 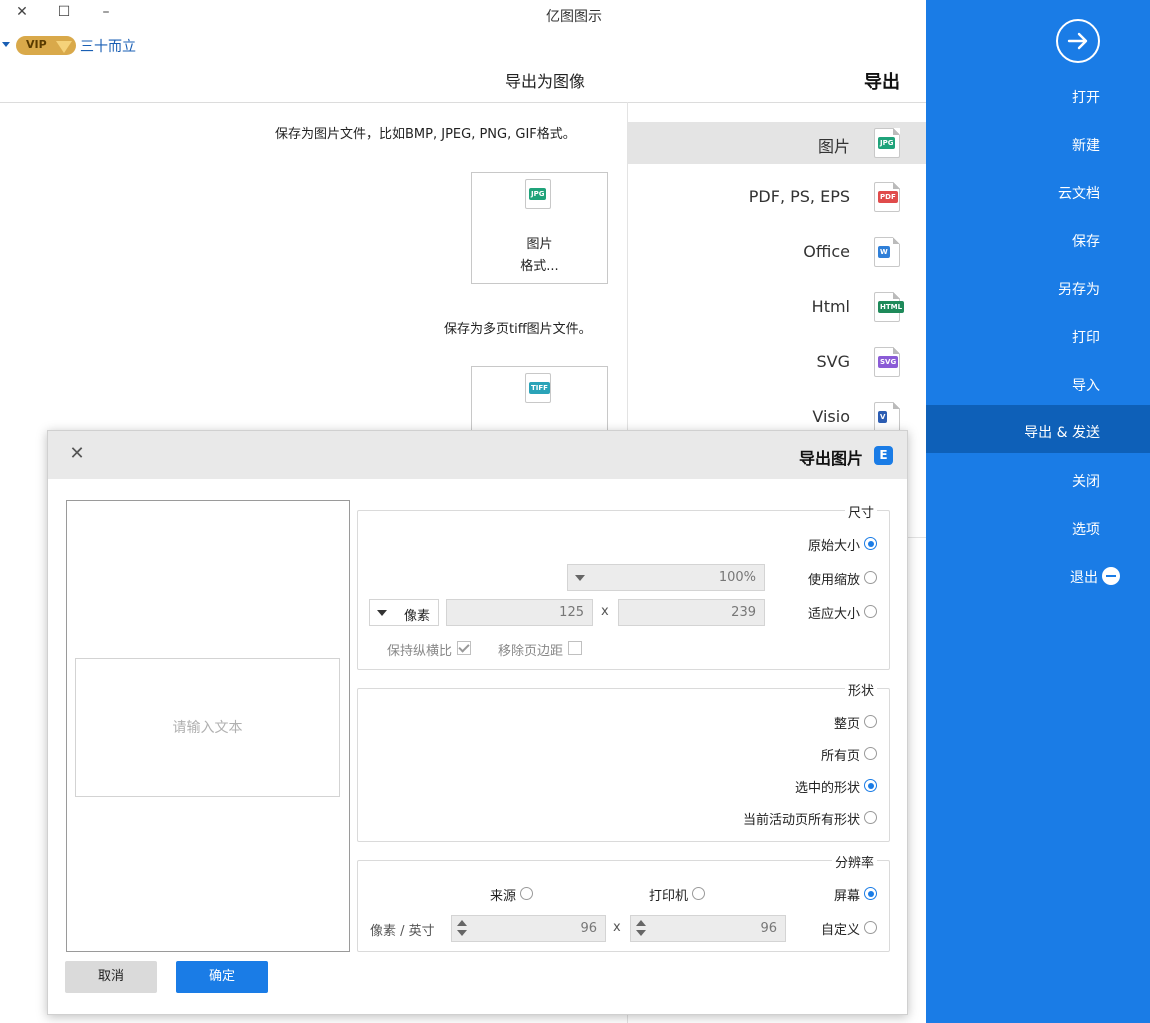 I want to click on sidebar-item-new: 新建, so click(x=1038, y=144).